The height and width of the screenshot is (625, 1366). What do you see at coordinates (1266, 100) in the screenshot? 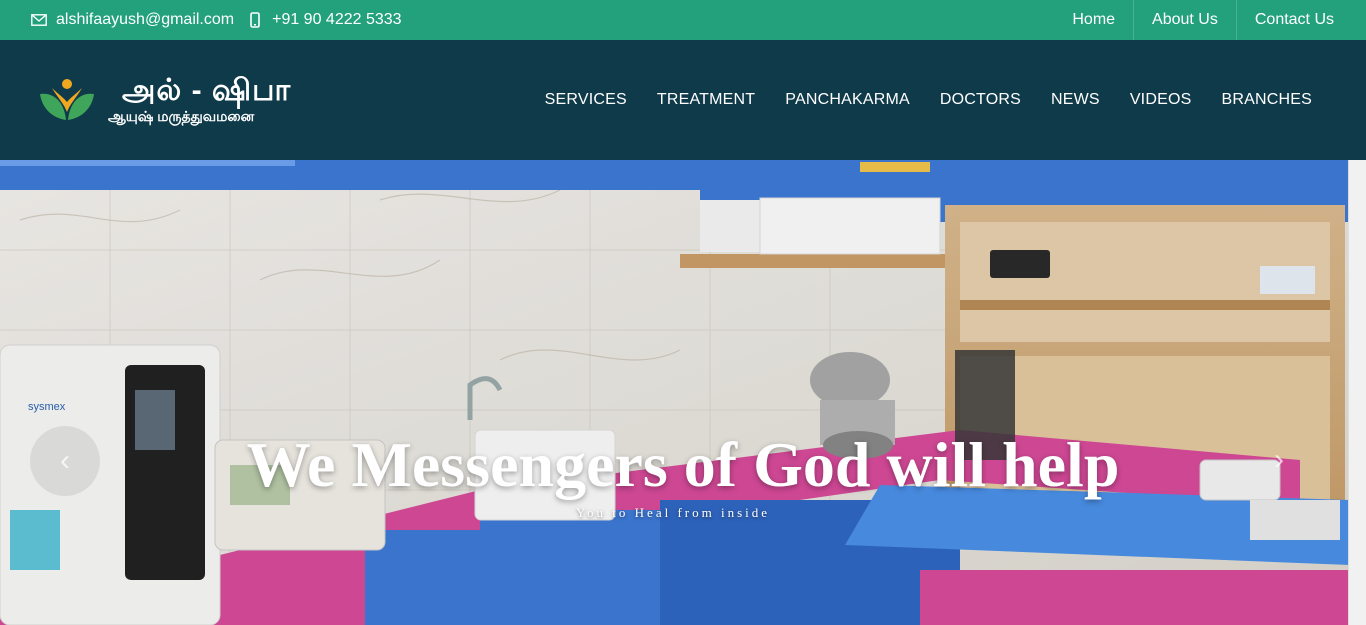
I see `nav-branches: BRANCHES` at bounding box center [1266, 100].